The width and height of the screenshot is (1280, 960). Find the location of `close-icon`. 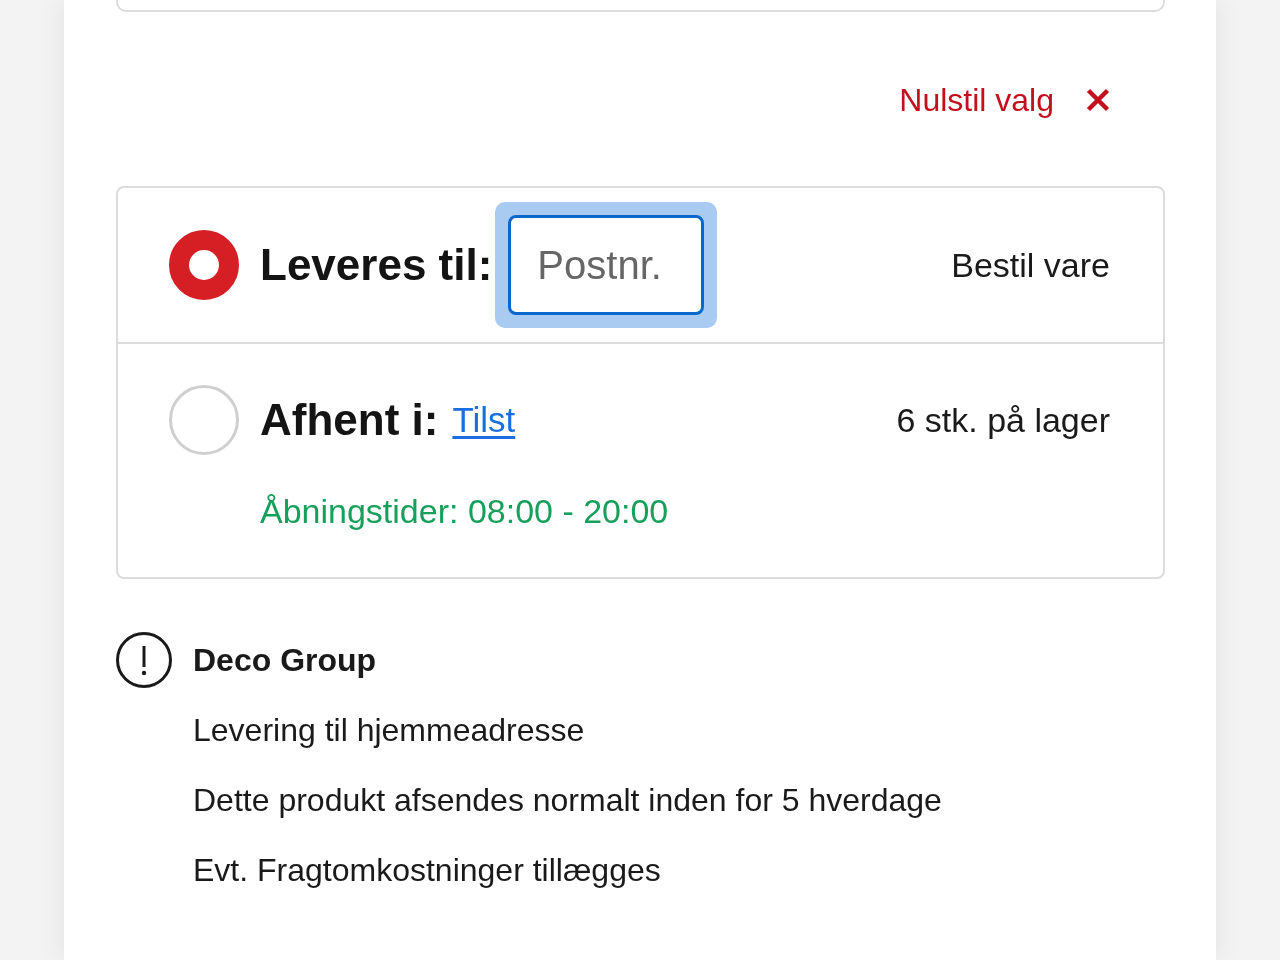

close-icon is located at coordinates (1098, 100).